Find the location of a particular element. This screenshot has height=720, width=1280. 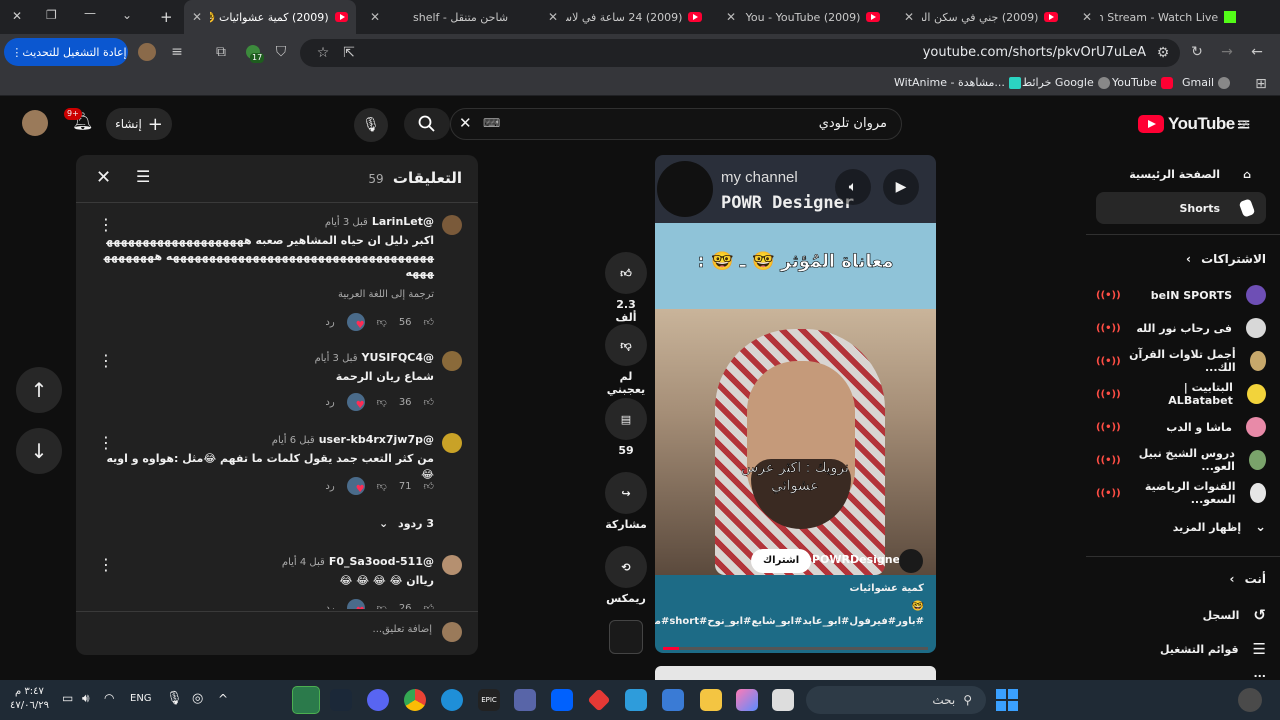

like-icon: 👍︎ is located at coordinates (429, 402).